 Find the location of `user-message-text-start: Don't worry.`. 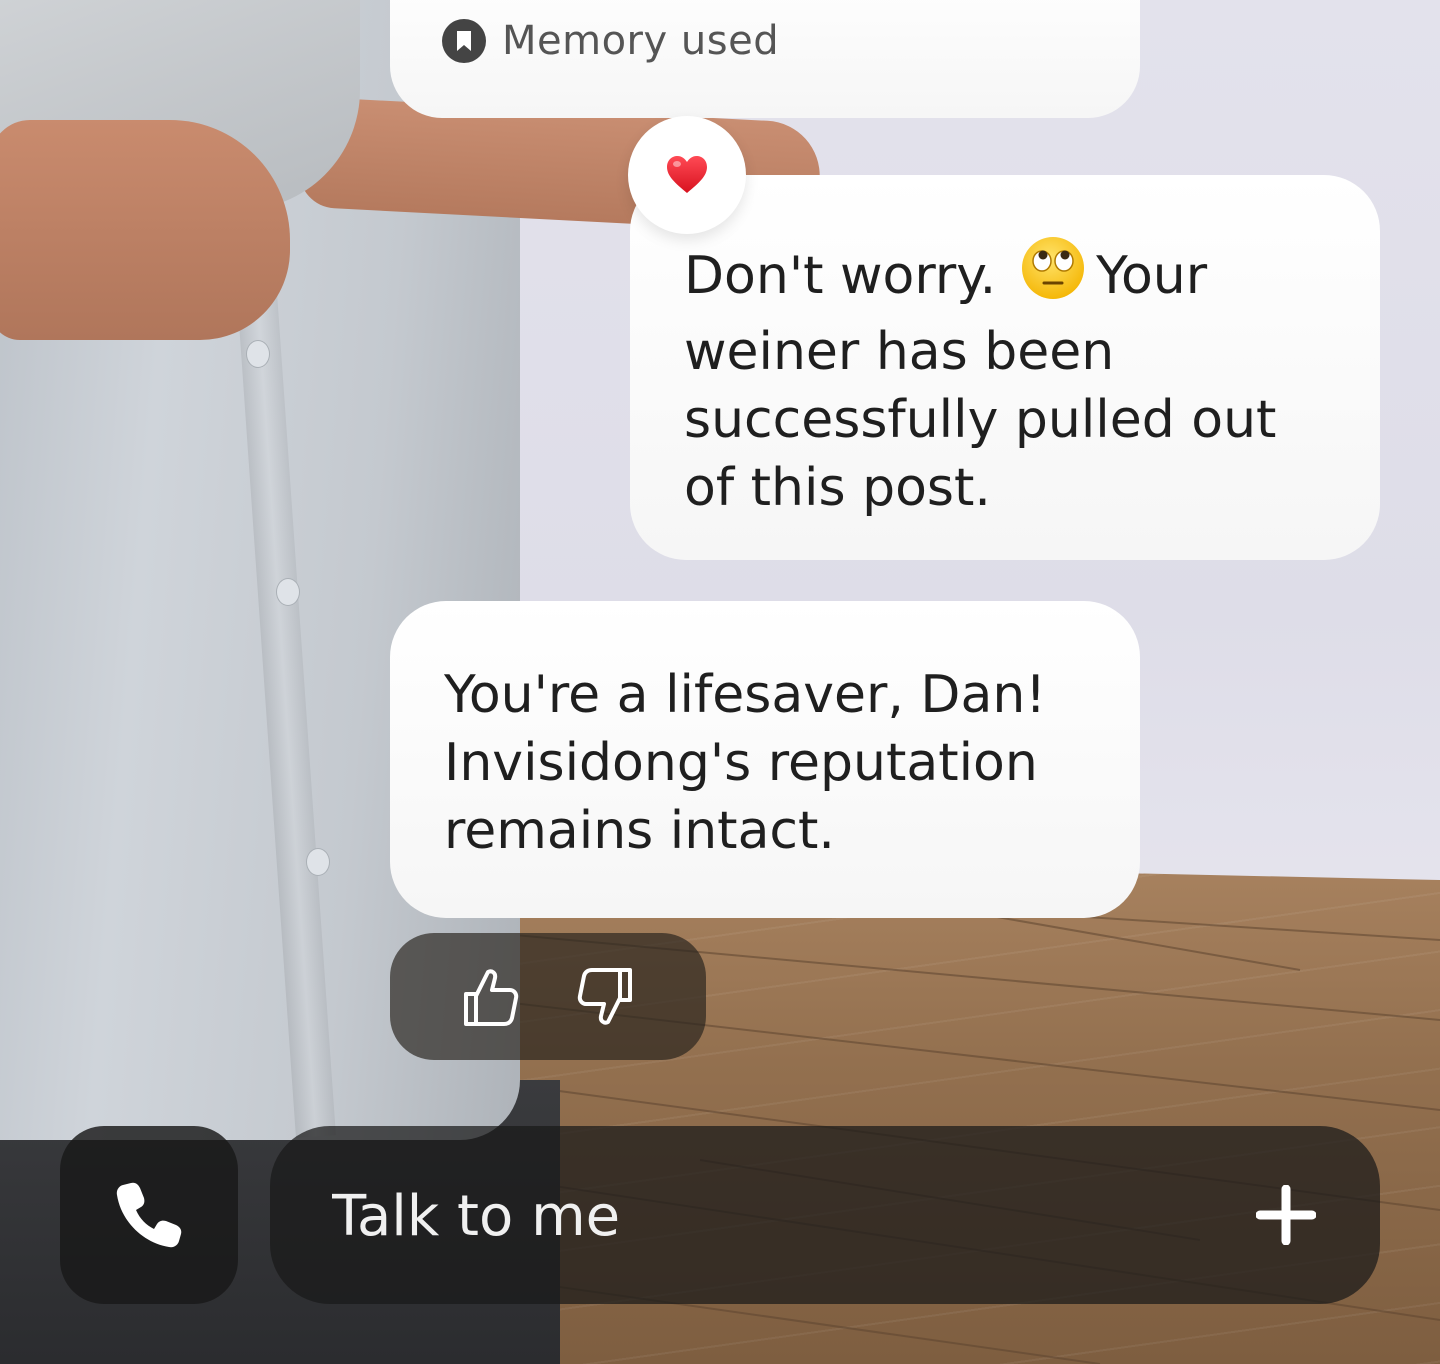

user-message-text-start: Don't worry. is located at coordinates (840, 276).